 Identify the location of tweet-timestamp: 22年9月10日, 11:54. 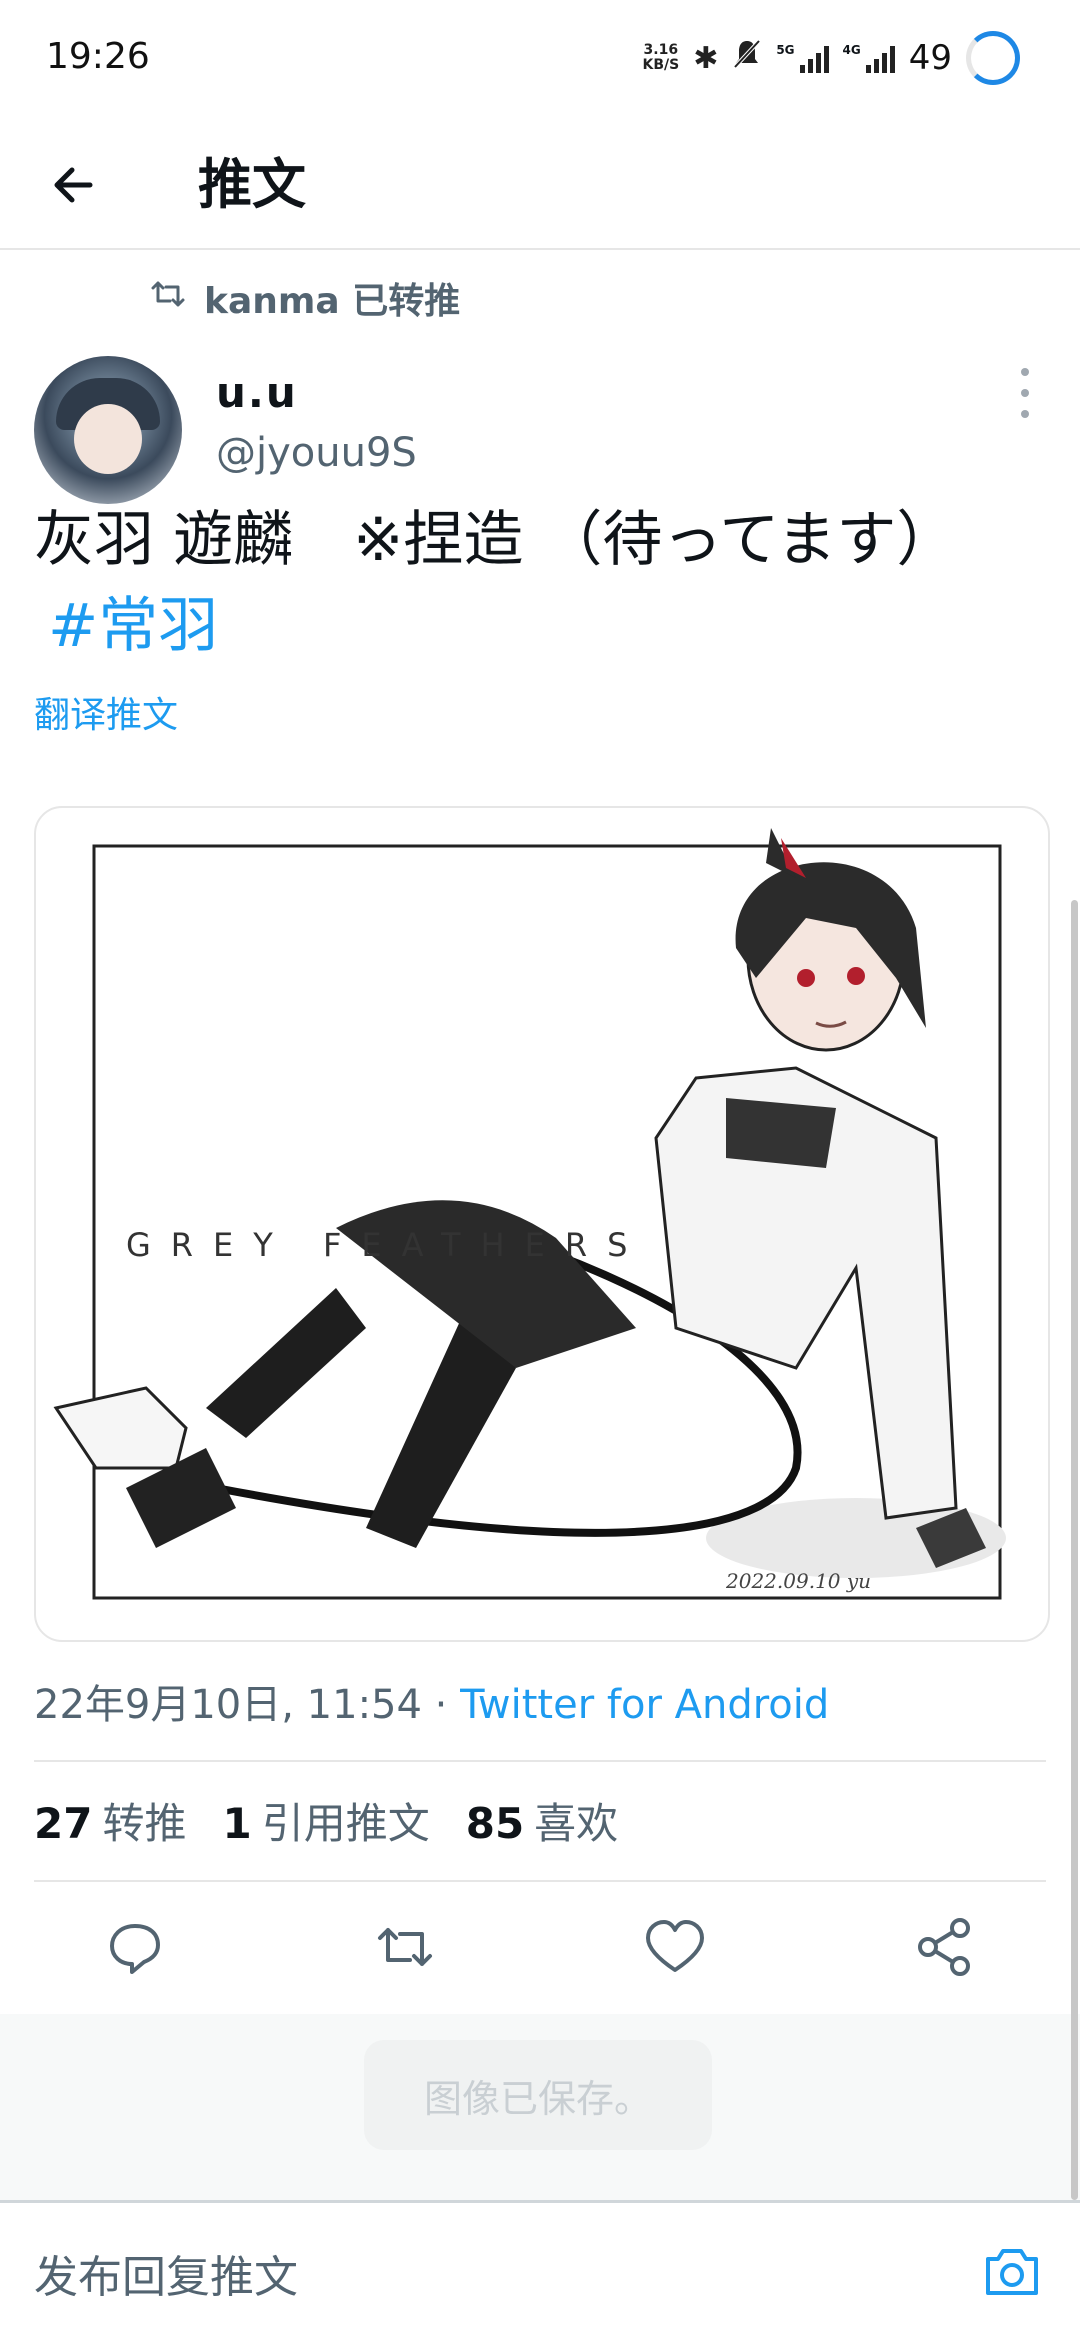
(228, 1705).